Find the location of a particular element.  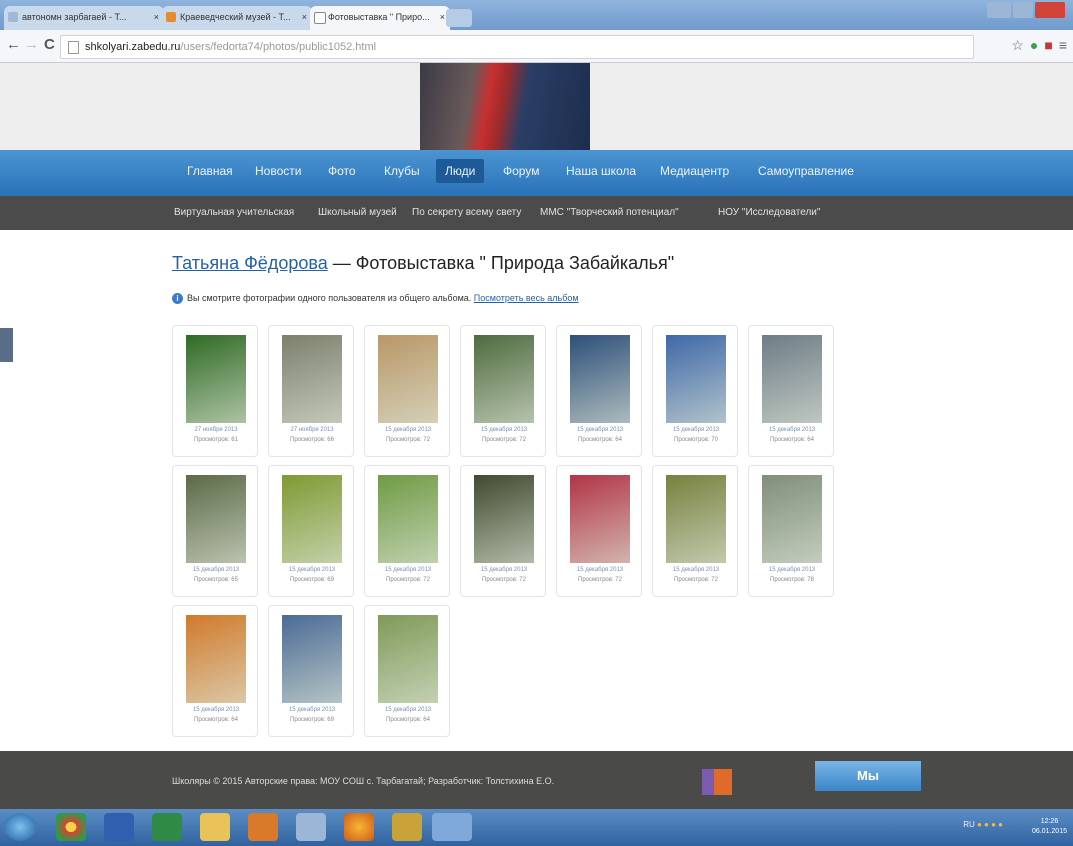

author-link: Татьяна Фёдорова is located at coordinates (250, 263).